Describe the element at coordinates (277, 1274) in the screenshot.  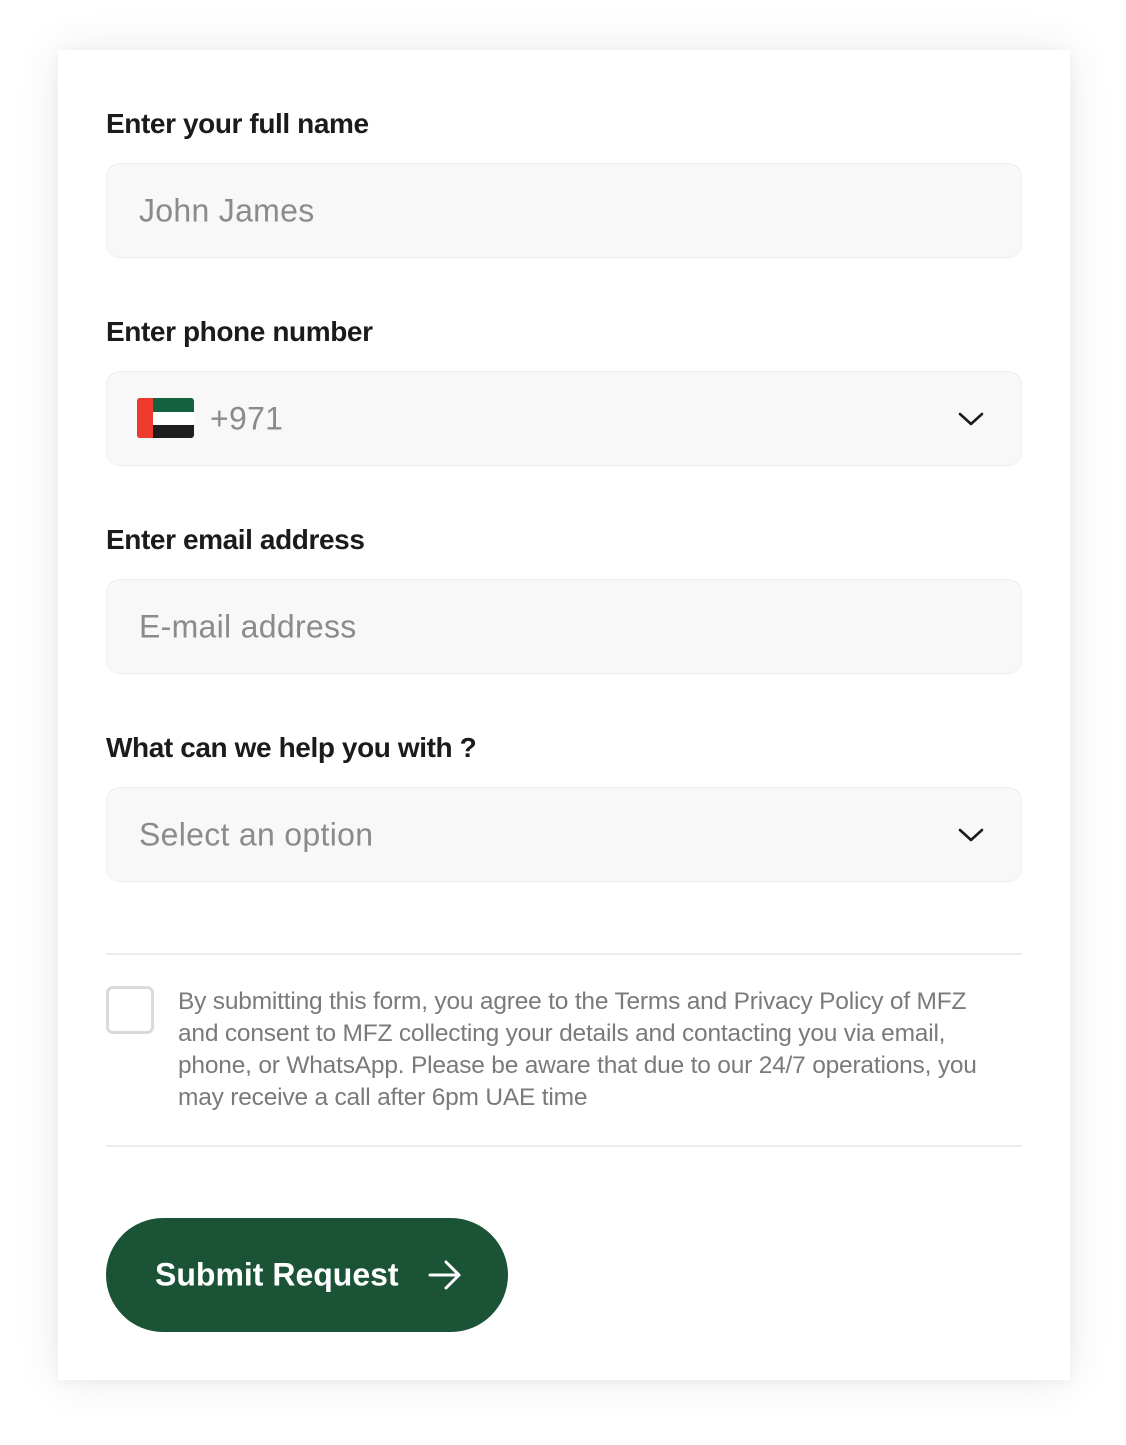
I see `submit-button-label: Submit Request` at that location.